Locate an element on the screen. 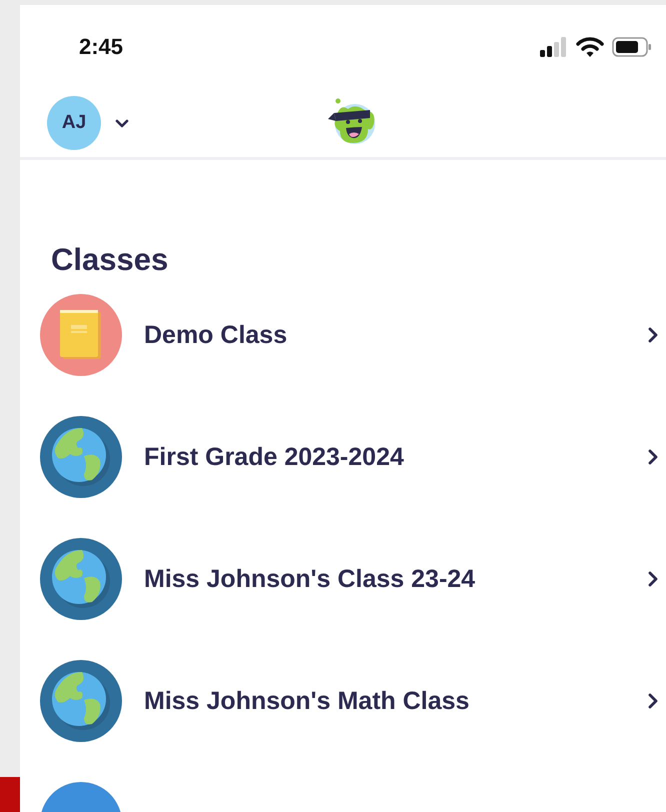  status-time: 2:45 is located at coordinates (101, 47).